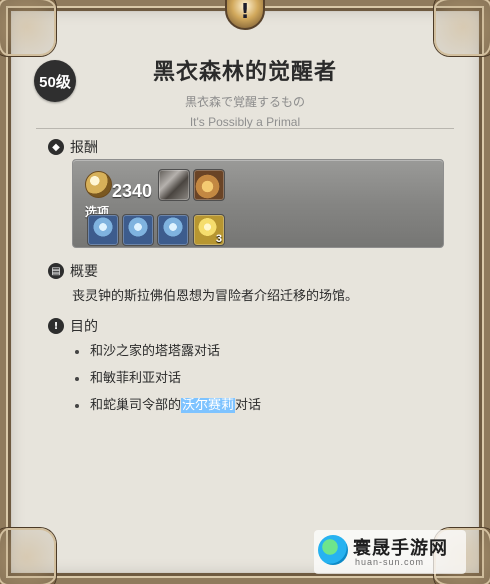 The image size is (490, 584). I want to click on highlighted-npc-name: 沃尔赛莉, so click(208, 405).